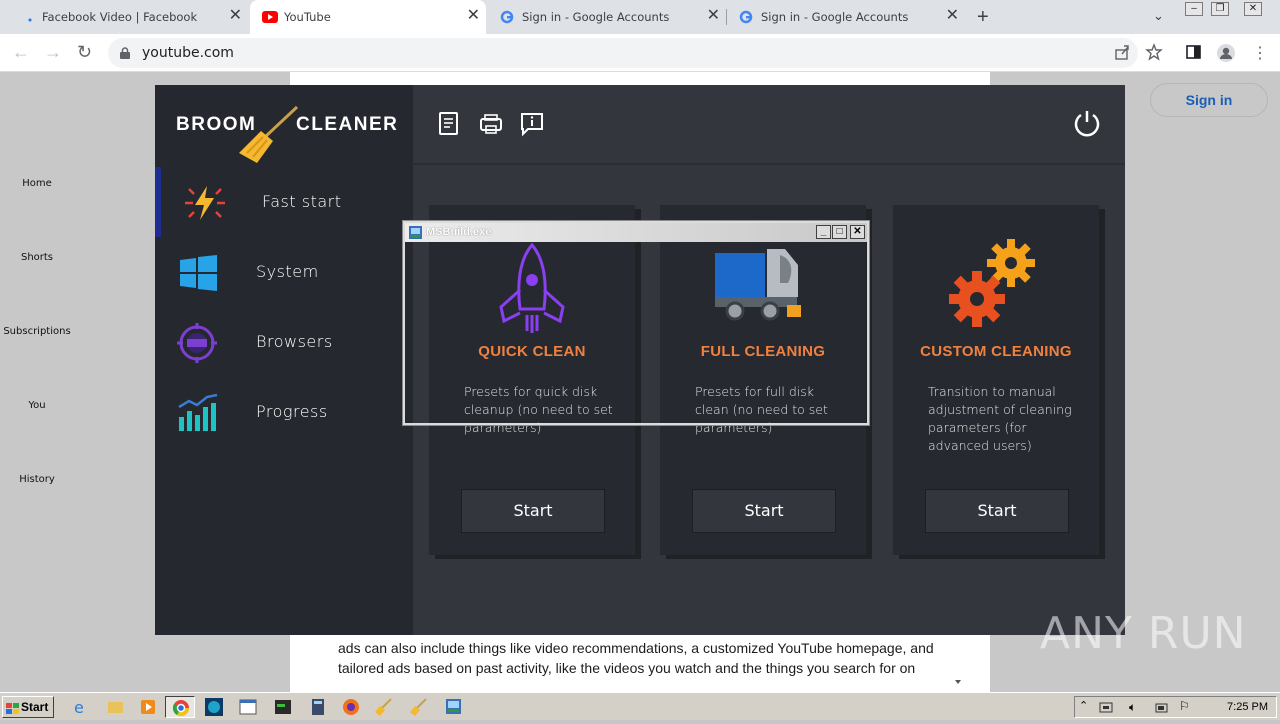  I want to click on info-icon, so click(532, 124).